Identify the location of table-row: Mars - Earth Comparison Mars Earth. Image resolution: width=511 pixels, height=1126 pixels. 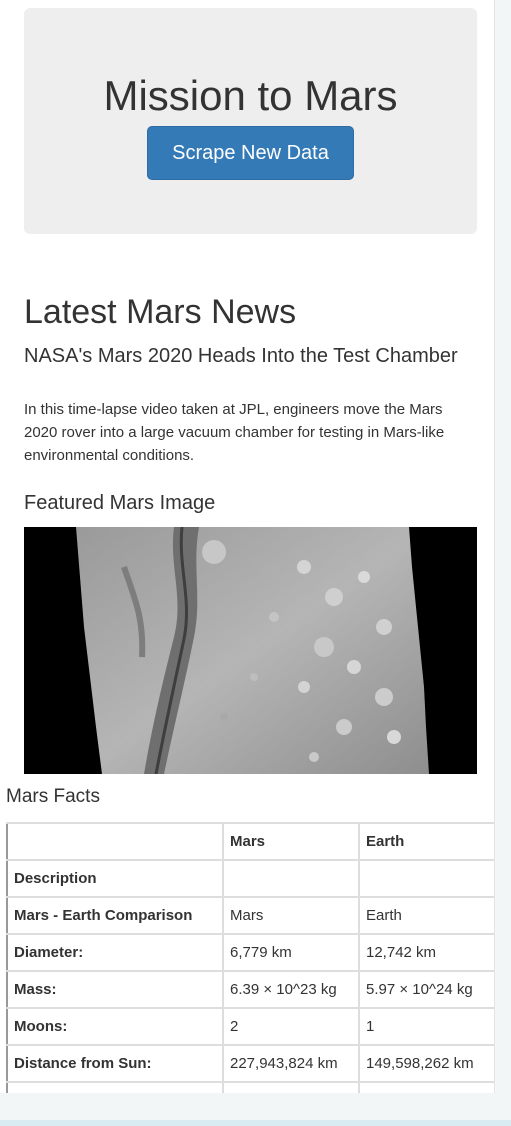
(250, 915).